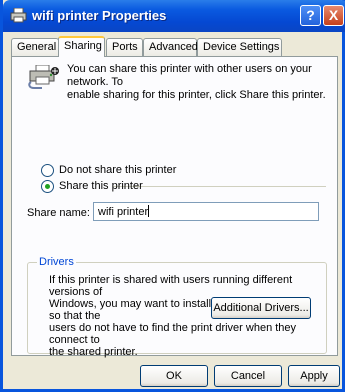 Image resolution: width=345 pixels, height=392 pixels. I want to click on ok-button: OK, so click(174, 376).